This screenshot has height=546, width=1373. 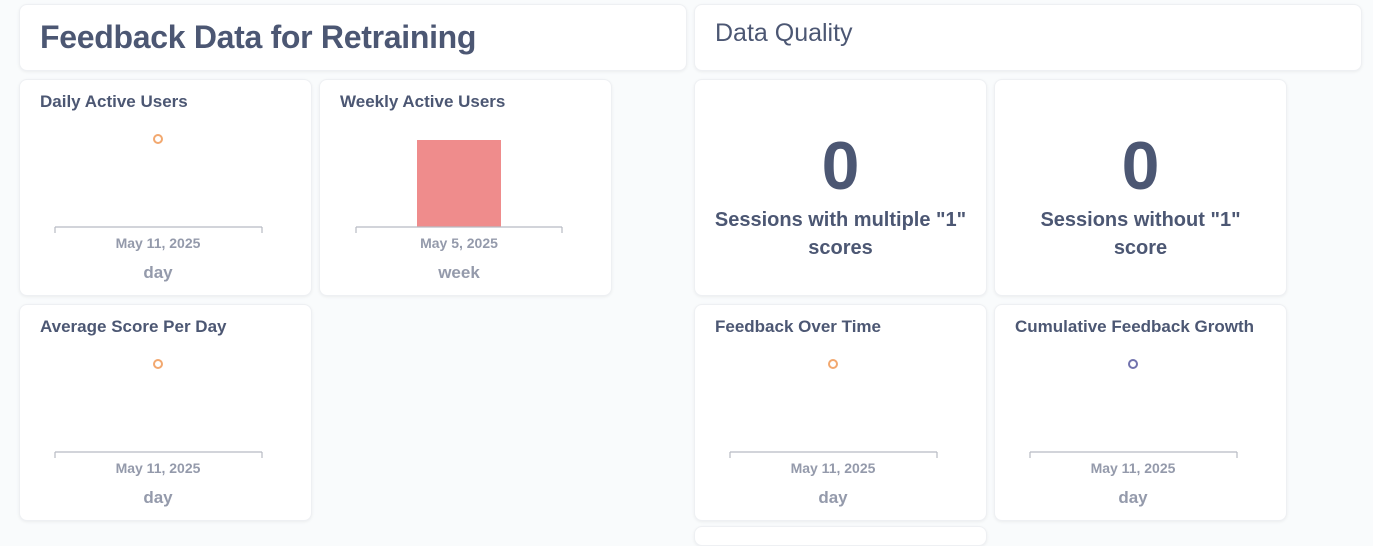 What do you see at coordinates (1133, 433) in the screenshot?
I see `cumulative-feedback-growth-chart: May 11, 2025 day` at bounding box center [1133, 433].